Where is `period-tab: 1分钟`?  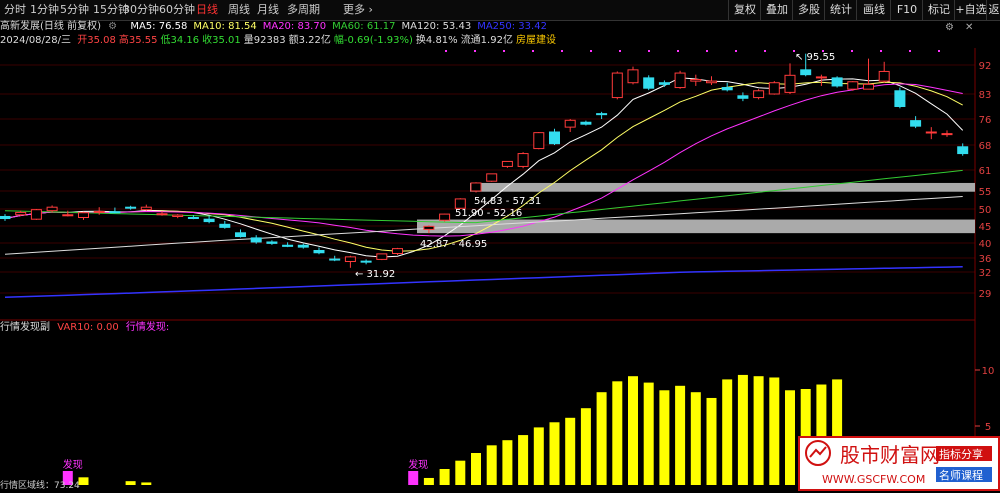 period-tab: 1分钟 is located at coordinates (44, 10).